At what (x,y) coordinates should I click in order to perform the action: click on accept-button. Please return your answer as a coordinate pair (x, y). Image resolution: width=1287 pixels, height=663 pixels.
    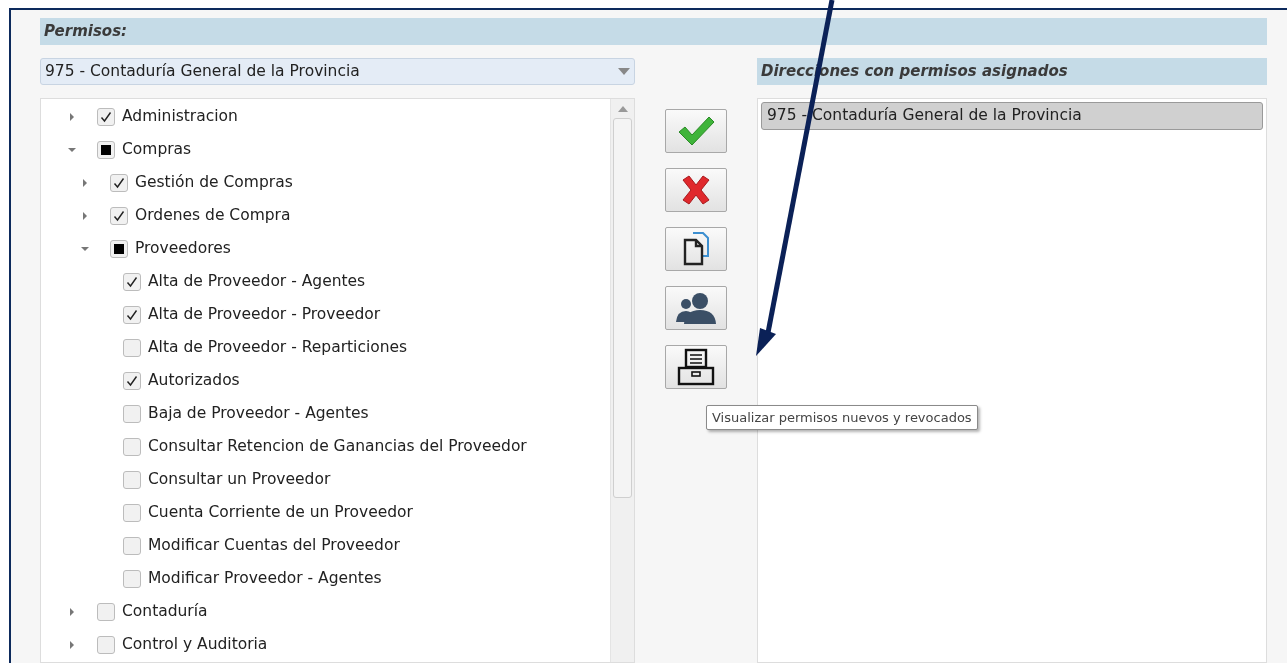
    Looking at the image, I should click on (696, 131).